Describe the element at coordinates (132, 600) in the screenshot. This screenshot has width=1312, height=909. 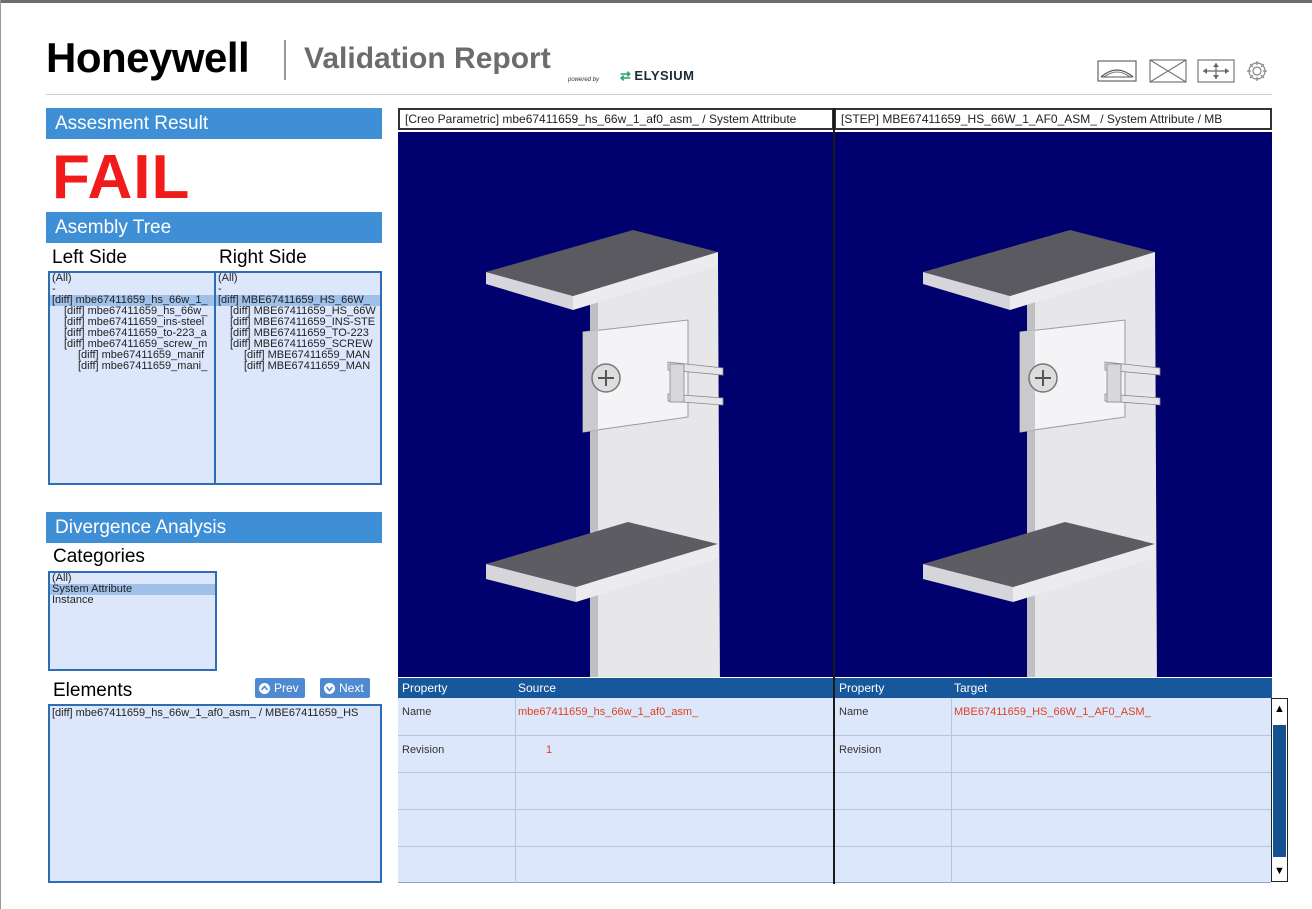
I see `category-item: Instance` at that location.